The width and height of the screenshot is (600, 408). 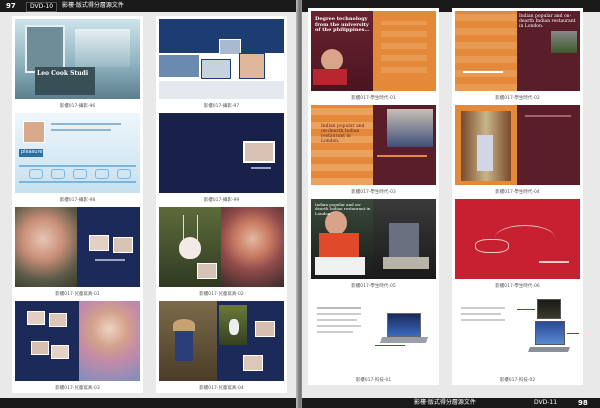 I want to click on thumbnail: pleasure 影樓017-攝影-98, so click(x=77, y=157).